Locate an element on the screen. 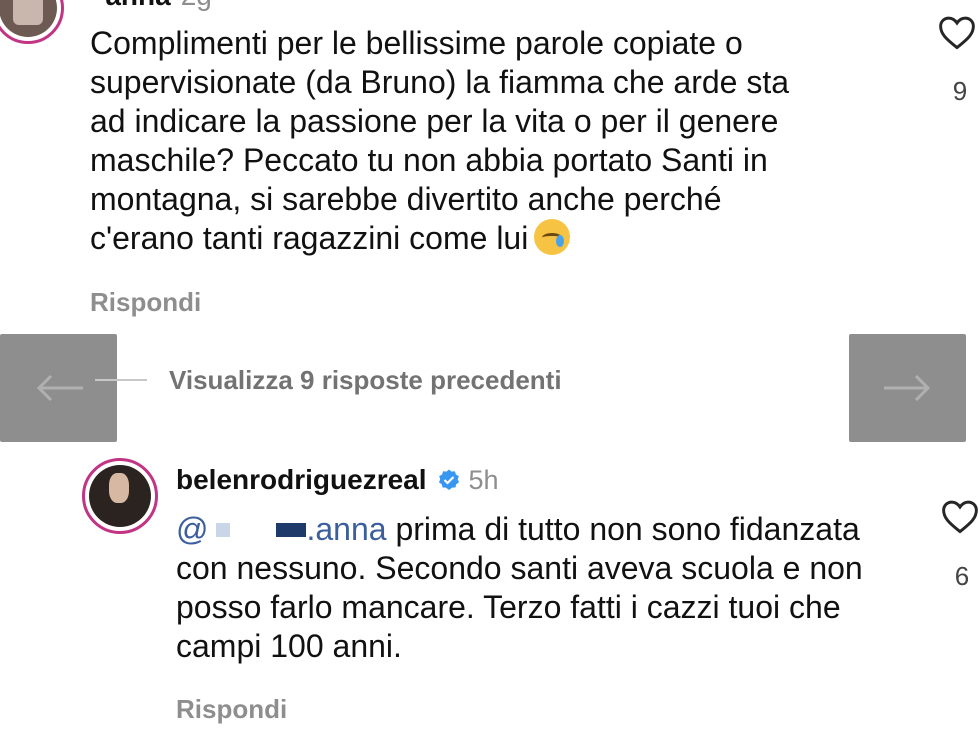 The image size is (980, 729). reply-header: belenrodriguezreal 5h is located at coordinates (337, 480).